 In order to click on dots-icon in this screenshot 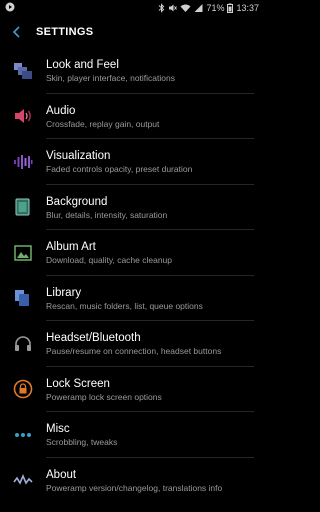, I will do `click(23, 434)`.